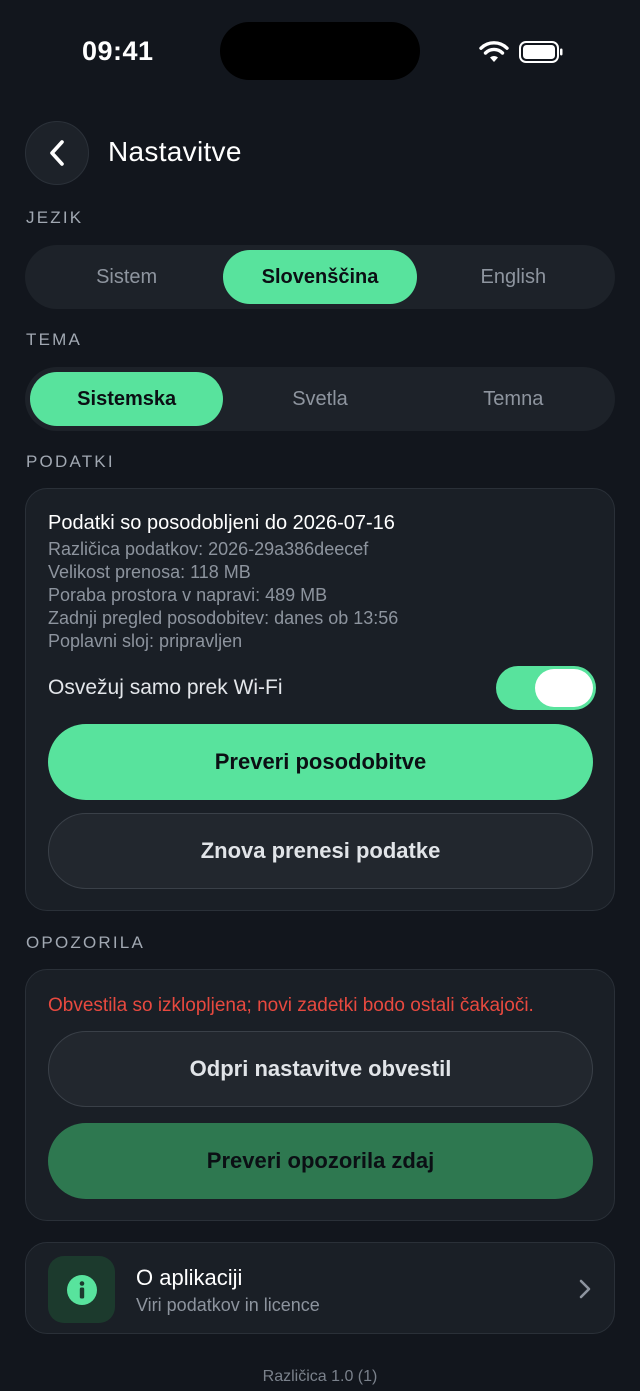 The width and height of the screenshot is (640, 1391). Describe the element at coordinates (320, 1161) in the screenshot. I see `check-alerts-now-button: Preveri opozorila zdaj` at that location.